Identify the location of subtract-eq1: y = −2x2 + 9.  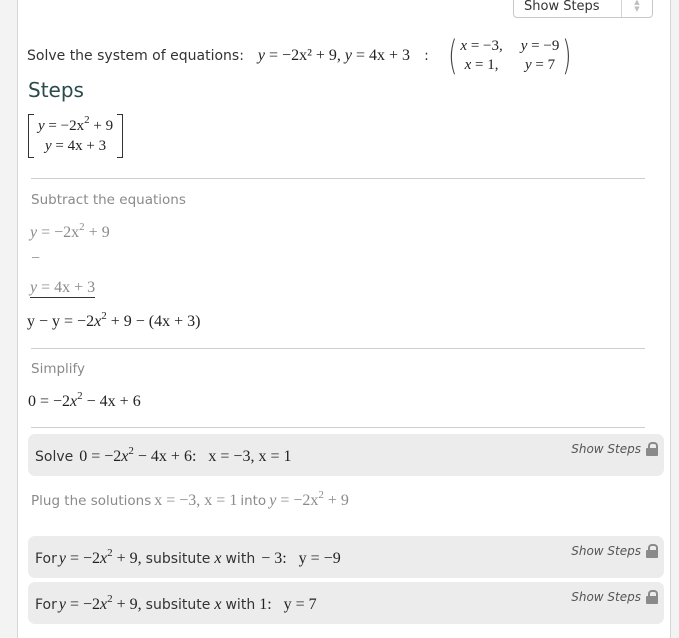
(70, 231).